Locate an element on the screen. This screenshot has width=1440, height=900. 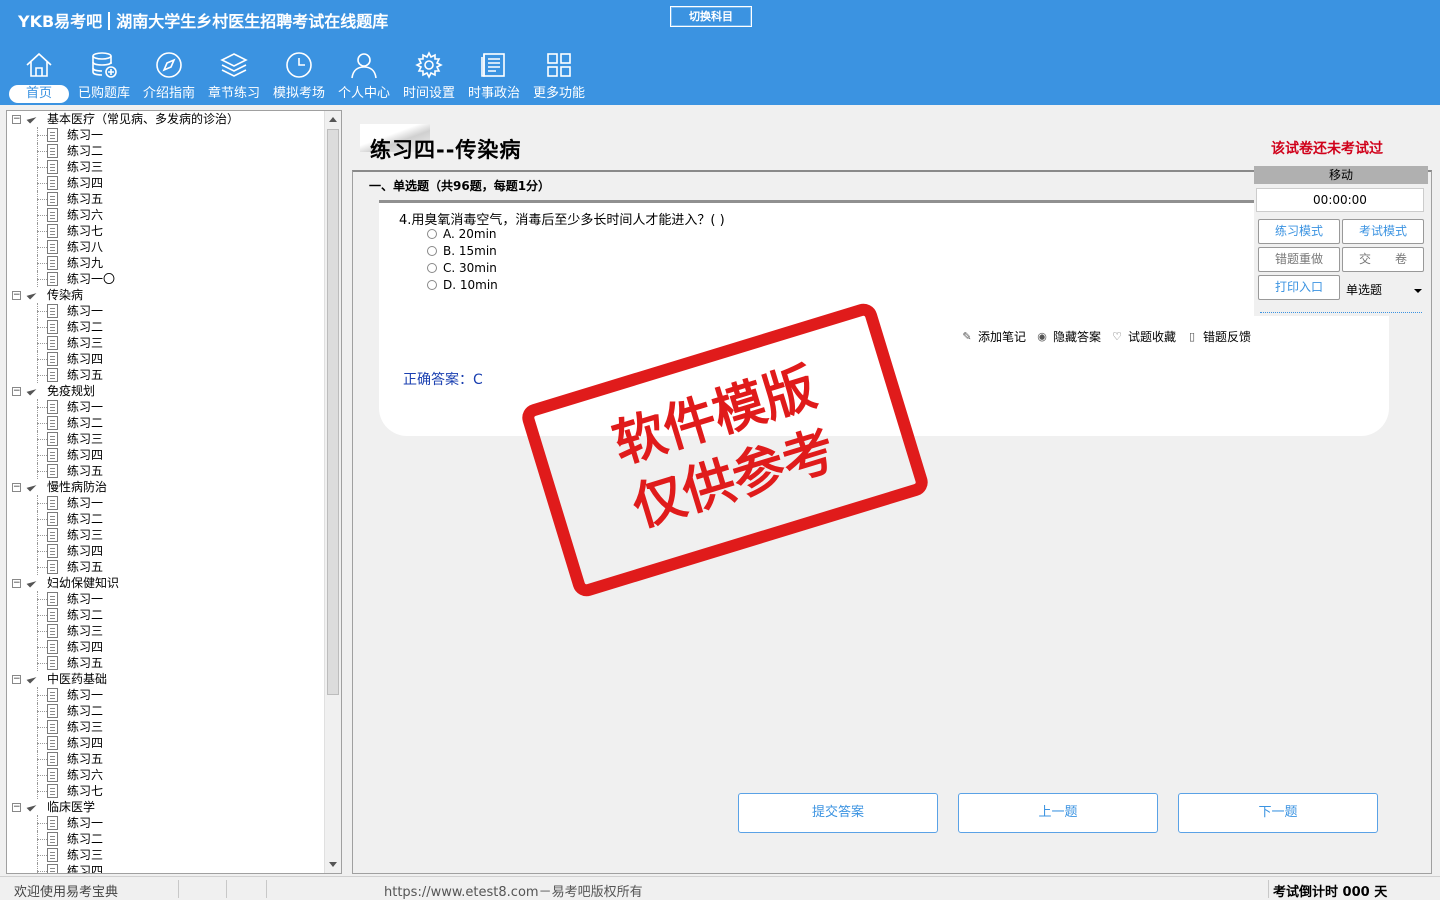
tree-scroll-thumb is located at coordinates (333, 412).